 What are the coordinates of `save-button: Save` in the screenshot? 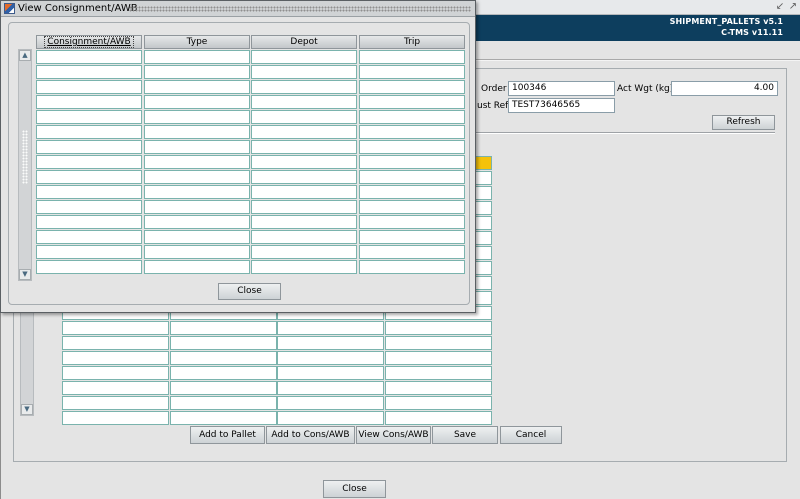 It's located at (465, 435).